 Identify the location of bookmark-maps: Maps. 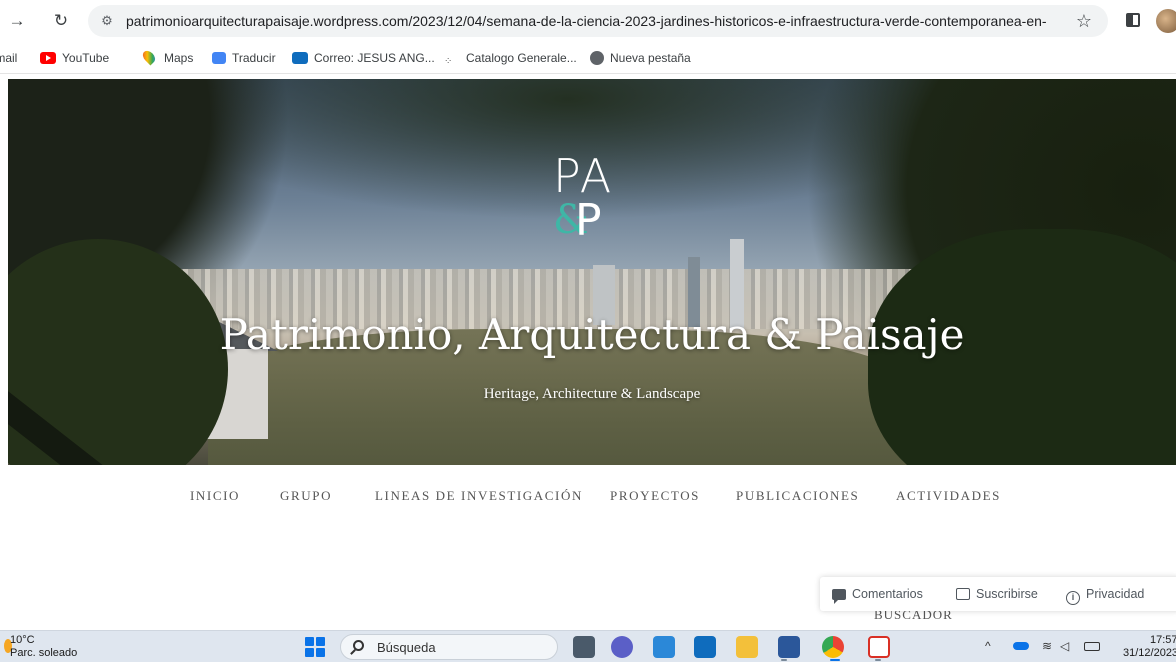
(167, 57).